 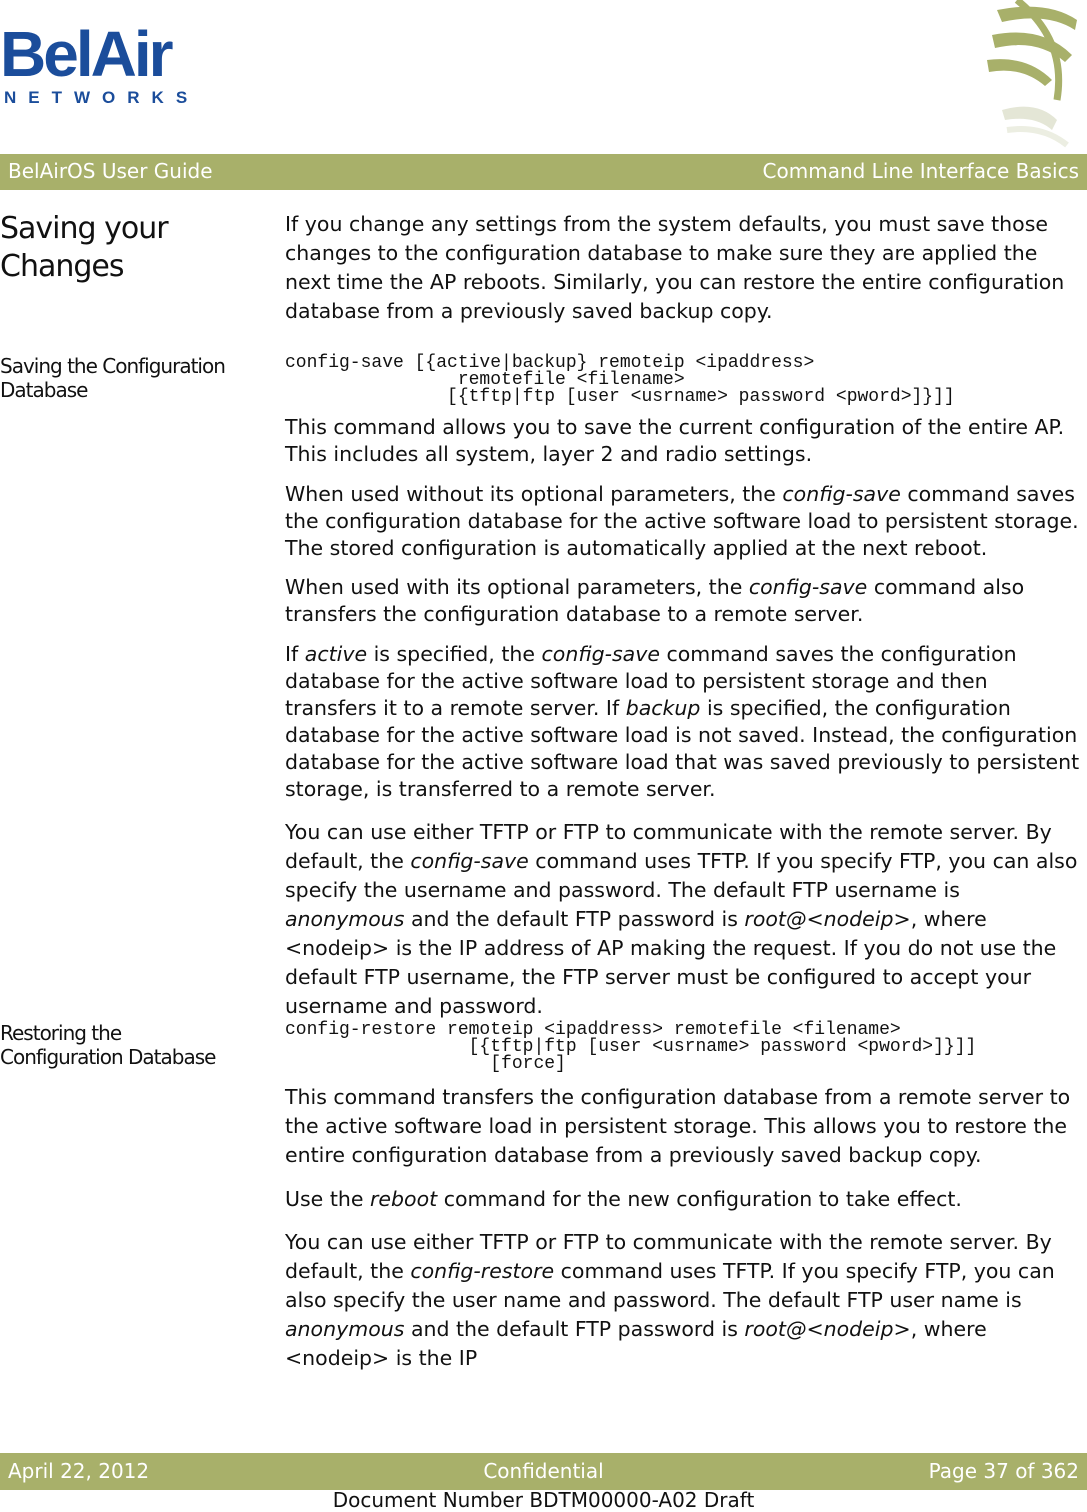 What do you see at coordinates (454, 654) in the screenshot?
I see `text: is specified, the` at bounding box center [454, 654].